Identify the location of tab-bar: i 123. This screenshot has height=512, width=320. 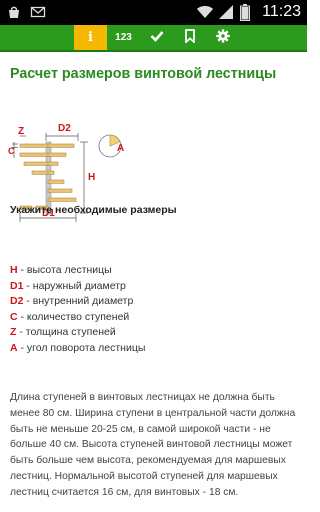
(156, 37).